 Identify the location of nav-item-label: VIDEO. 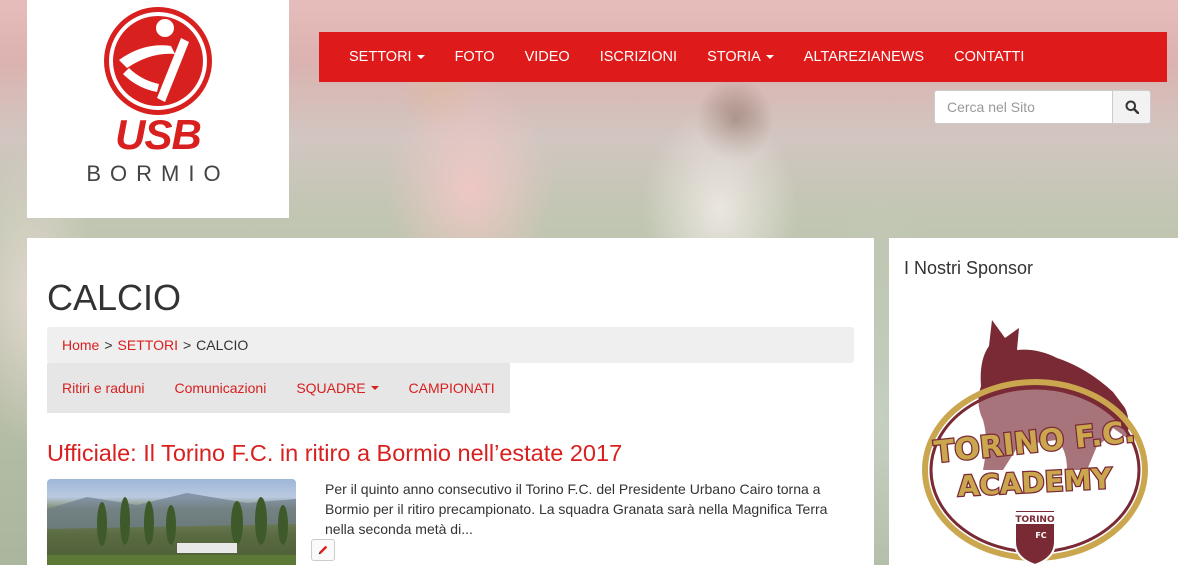
(547, 57).